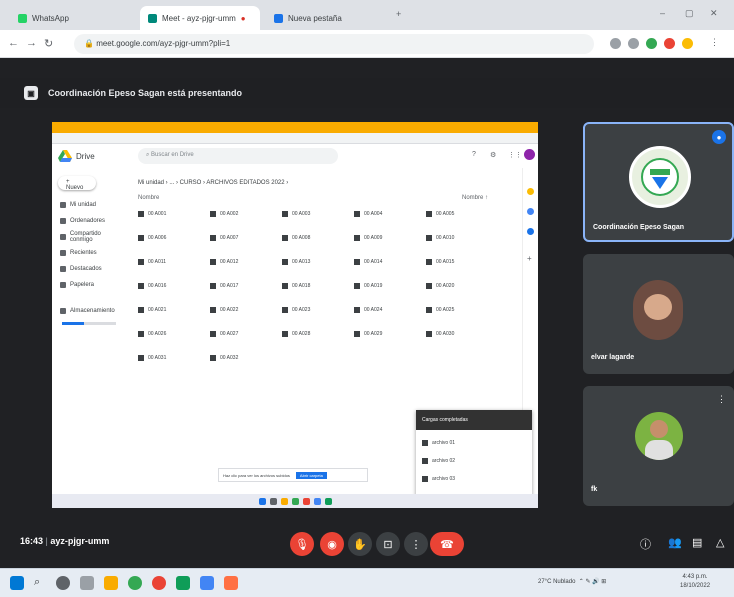 This screenshot has height=597, width=734. I want to click on sidebar-item-trash: Papelera, so click(92, 285).